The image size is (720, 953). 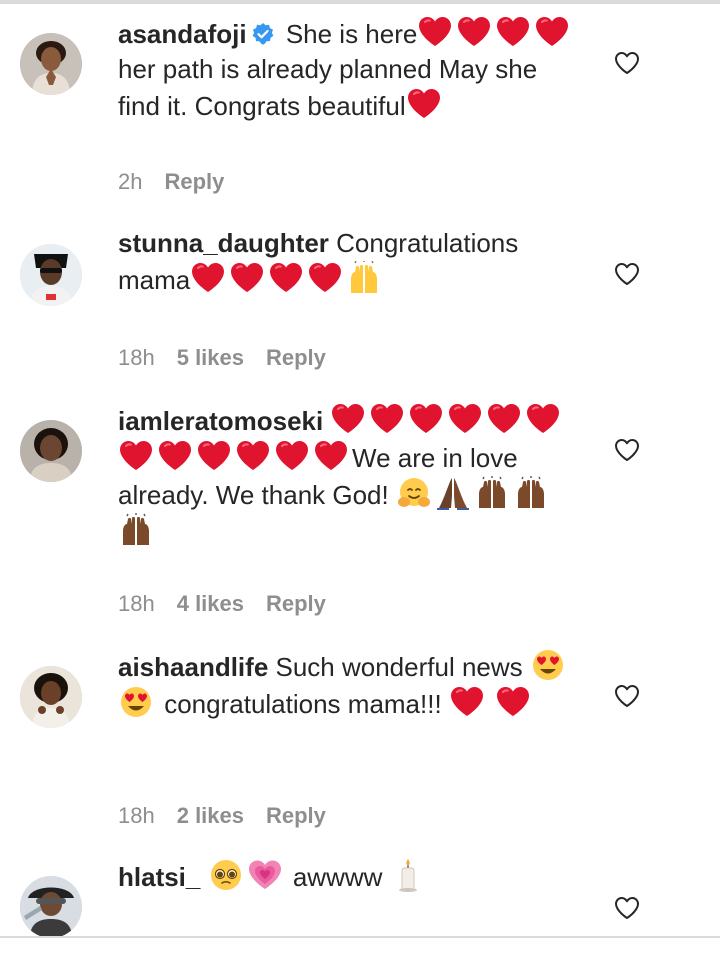 What do you see at coordinates (453, 493) in the screenshot?
I see `folded-hands-emoji` at bounding box center [453, 493].